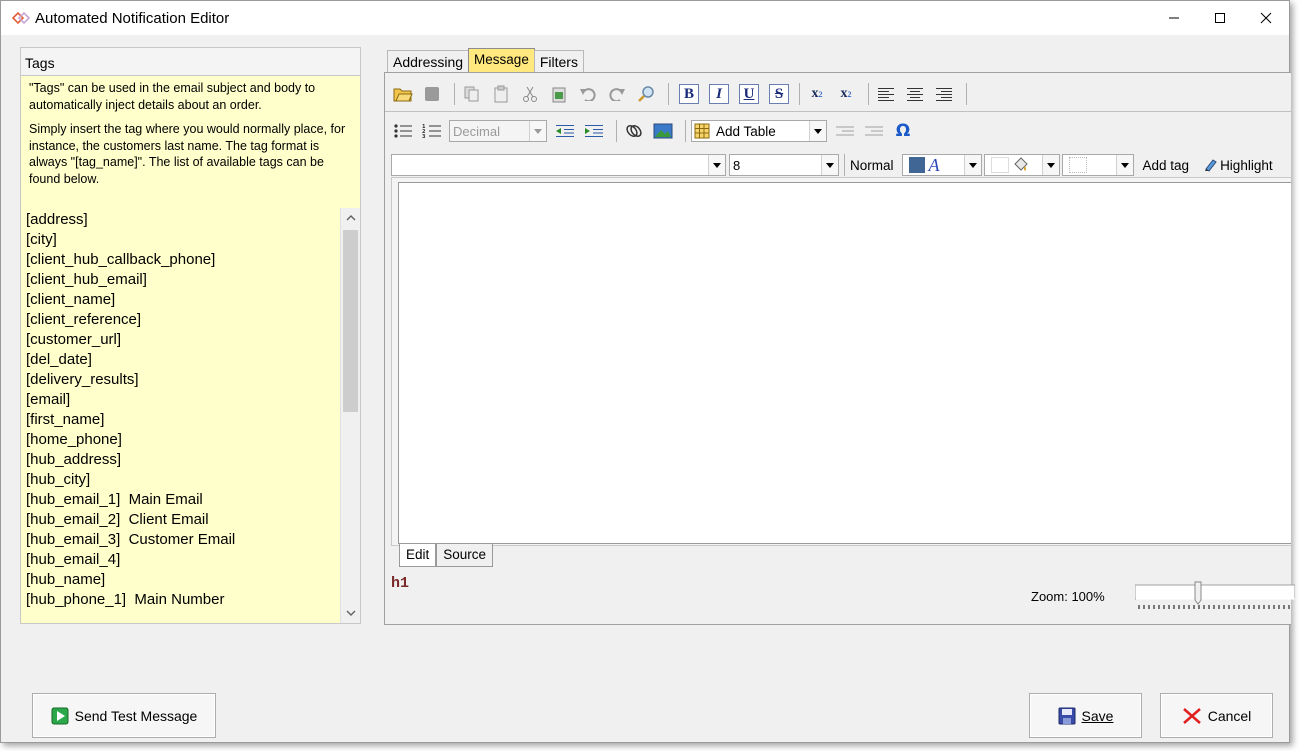  I want to click on strikethrough-icon: S, so click(779, 94).